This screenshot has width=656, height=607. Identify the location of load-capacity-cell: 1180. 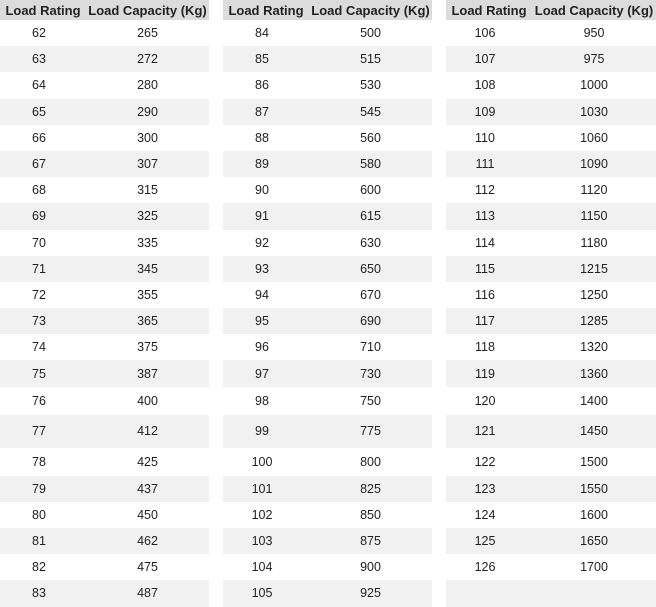
(594, 242).